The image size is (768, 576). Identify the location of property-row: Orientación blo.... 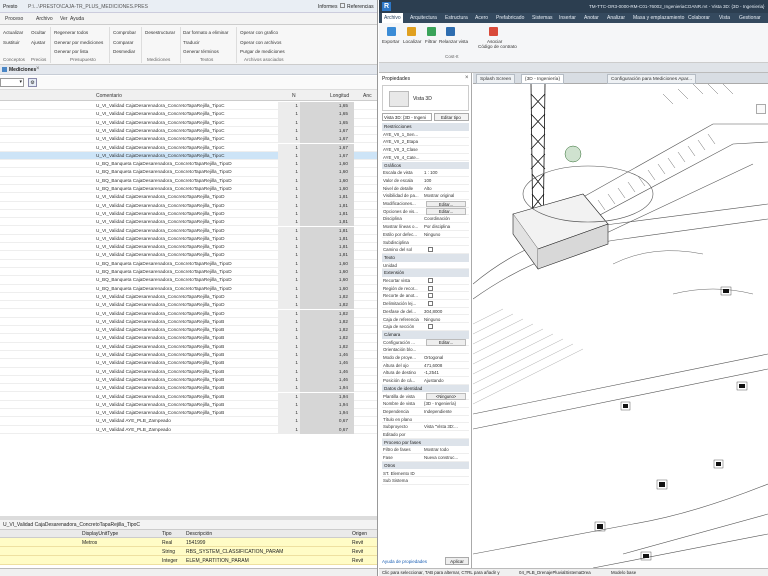
(425, 350).